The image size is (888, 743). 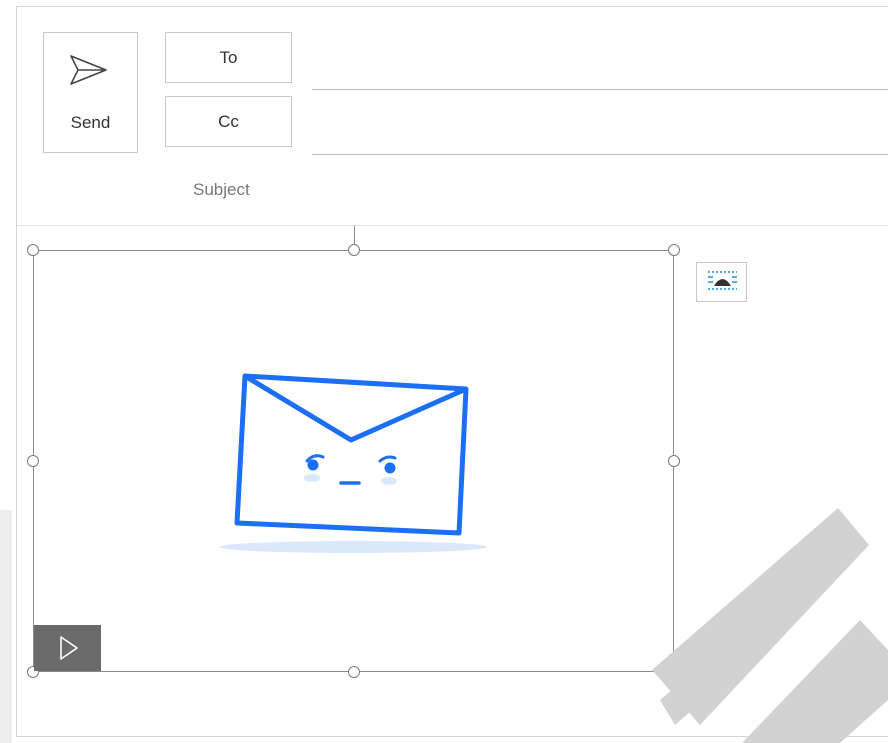 I want to click on cc-button: Cc, so click(x=228, y=121).